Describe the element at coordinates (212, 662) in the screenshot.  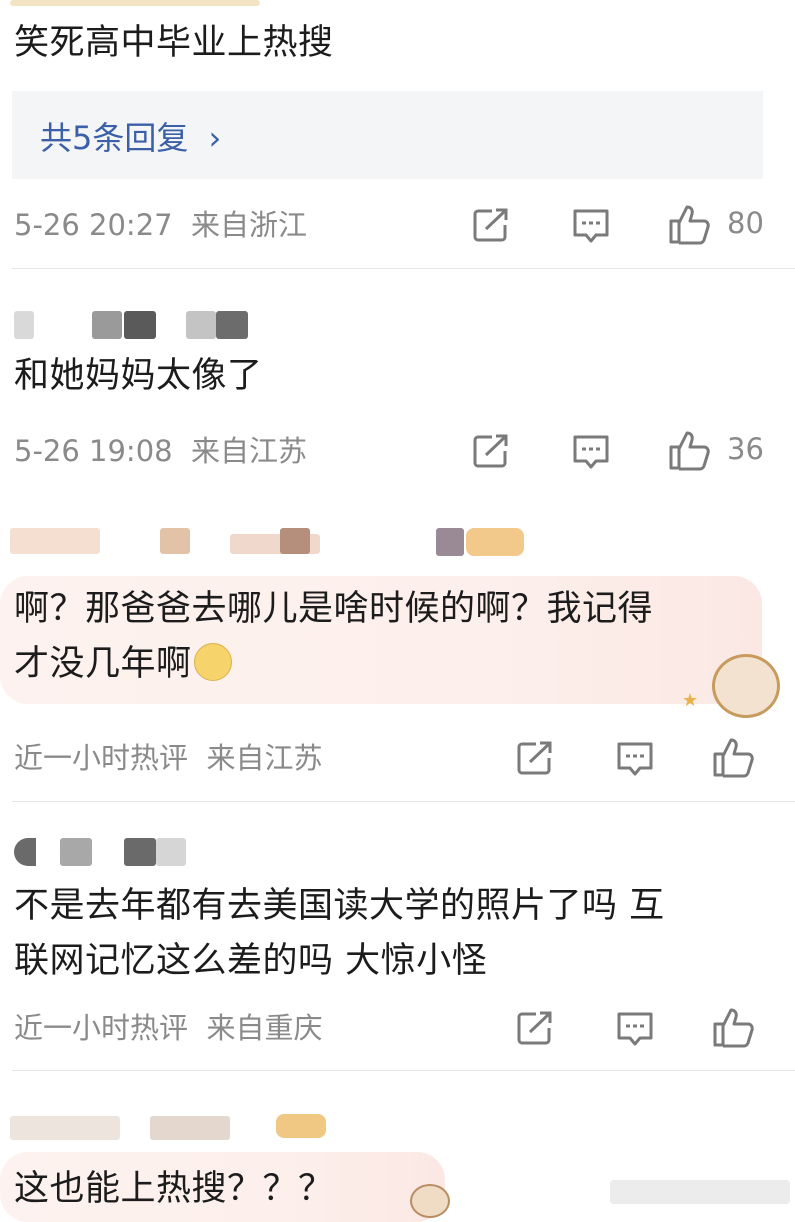
I see `sweat-smile-emoji` at that location.